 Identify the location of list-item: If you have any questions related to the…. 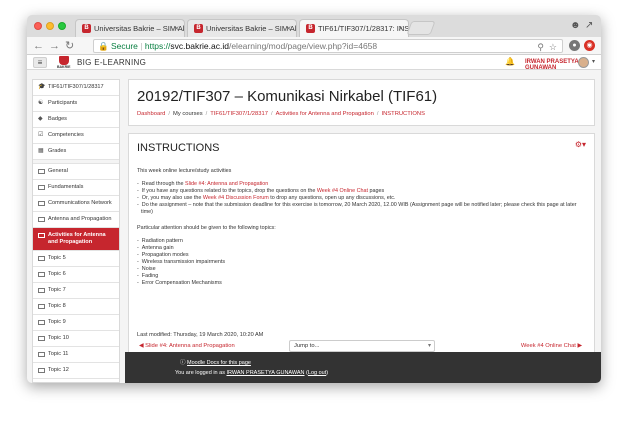
(362, 191).